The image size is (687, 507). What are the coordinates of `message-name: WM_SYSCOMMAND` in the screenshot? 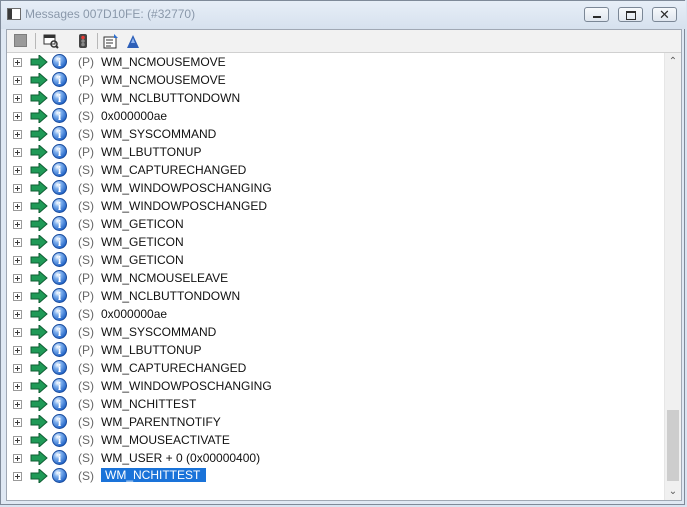 It's located at (159, 332).